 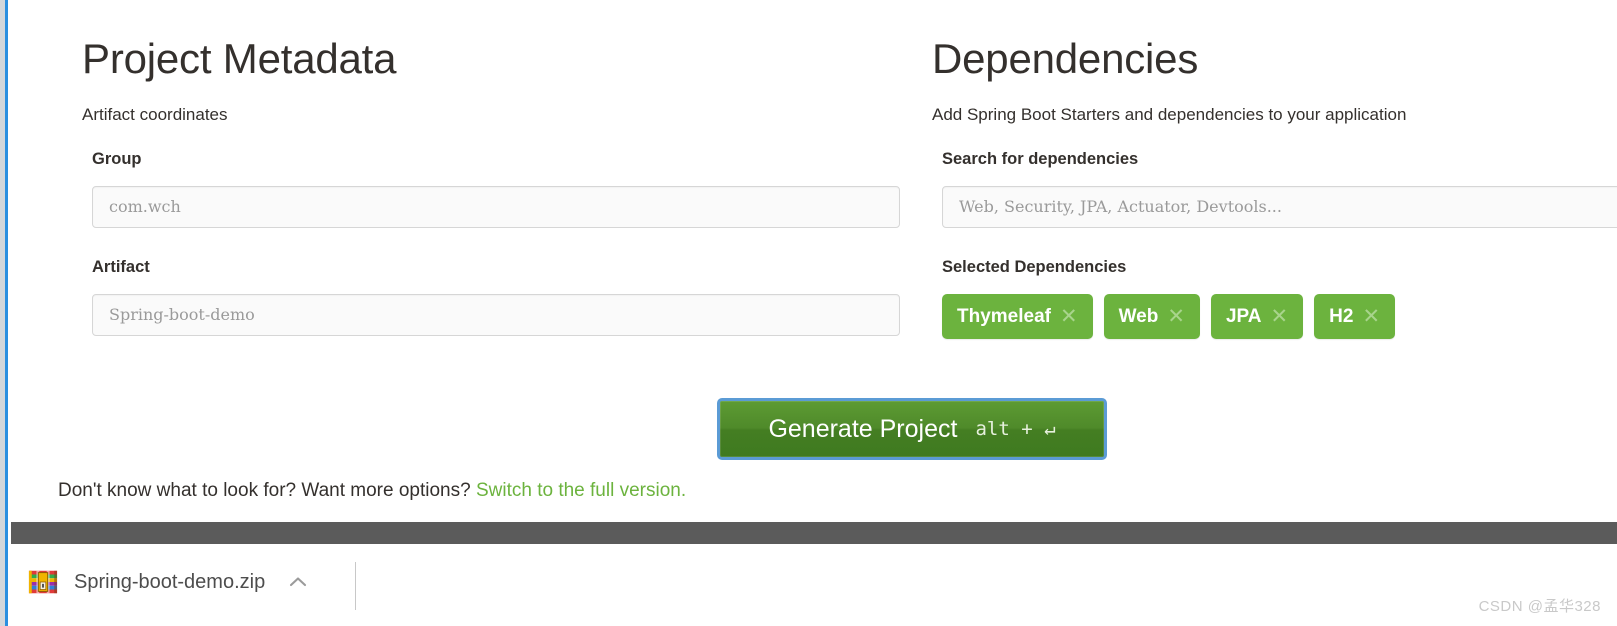 I want to click on group-label: Group, so click(x=117, y=159).